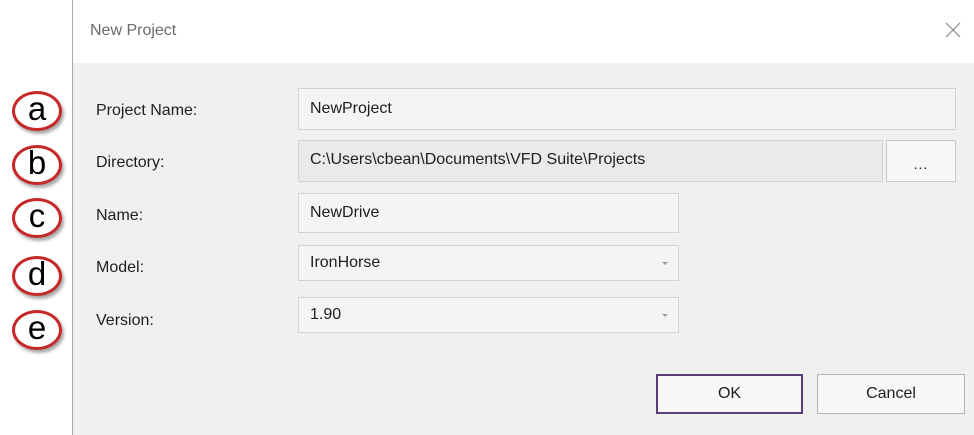  Describe the element at coordinates (147, 110) in the screenshot. I see `project-name-label: Project Name:` at that location.